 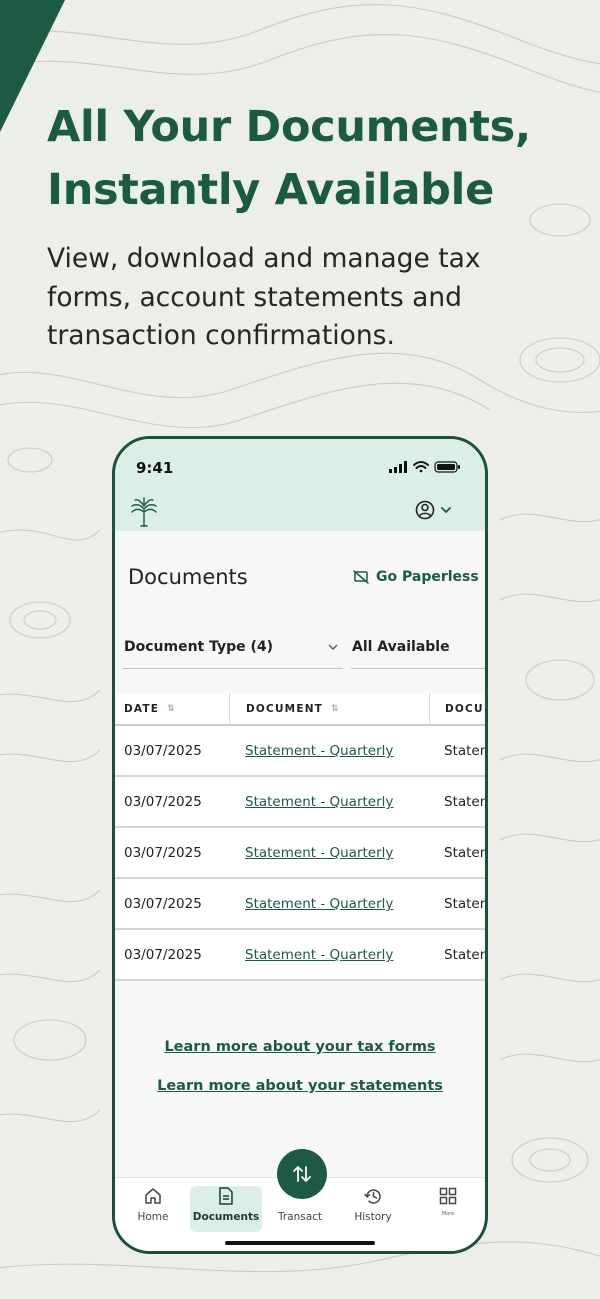 What do you see at coordinates (425, 510) in the screenshot?
I see `account-icon` at bounding box center [425, 510].